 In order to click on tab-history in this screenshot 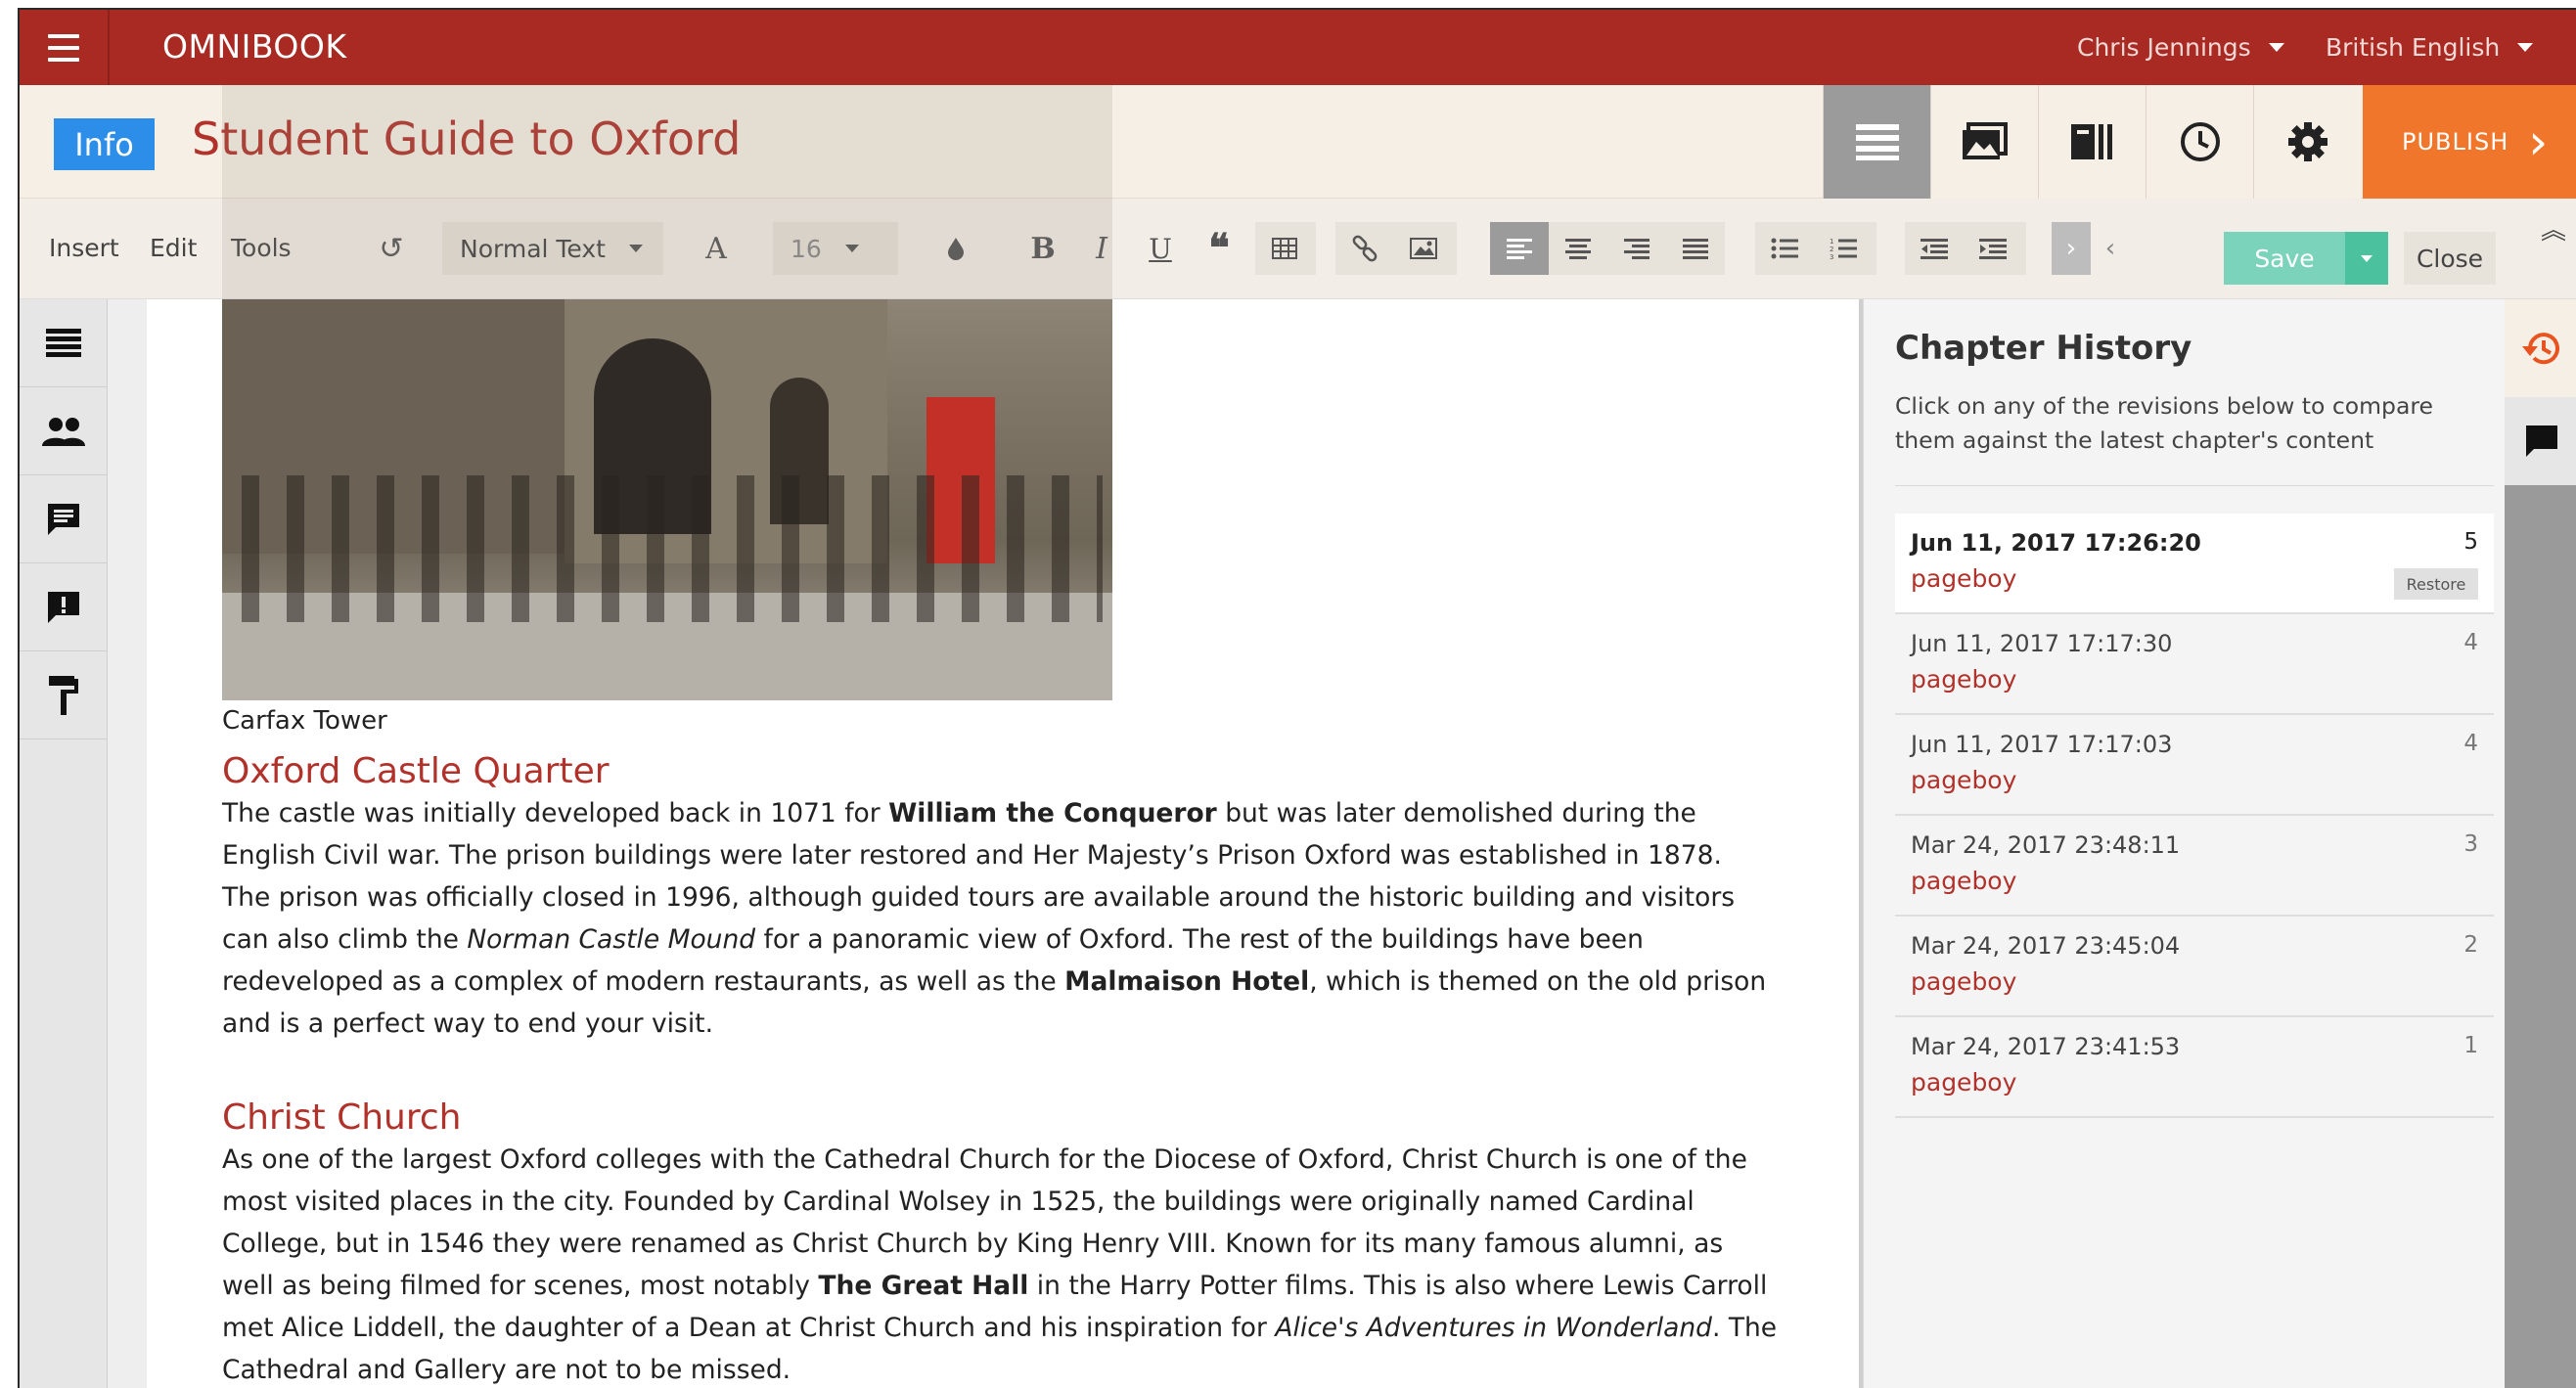, I will do `click(2199, 142)`.